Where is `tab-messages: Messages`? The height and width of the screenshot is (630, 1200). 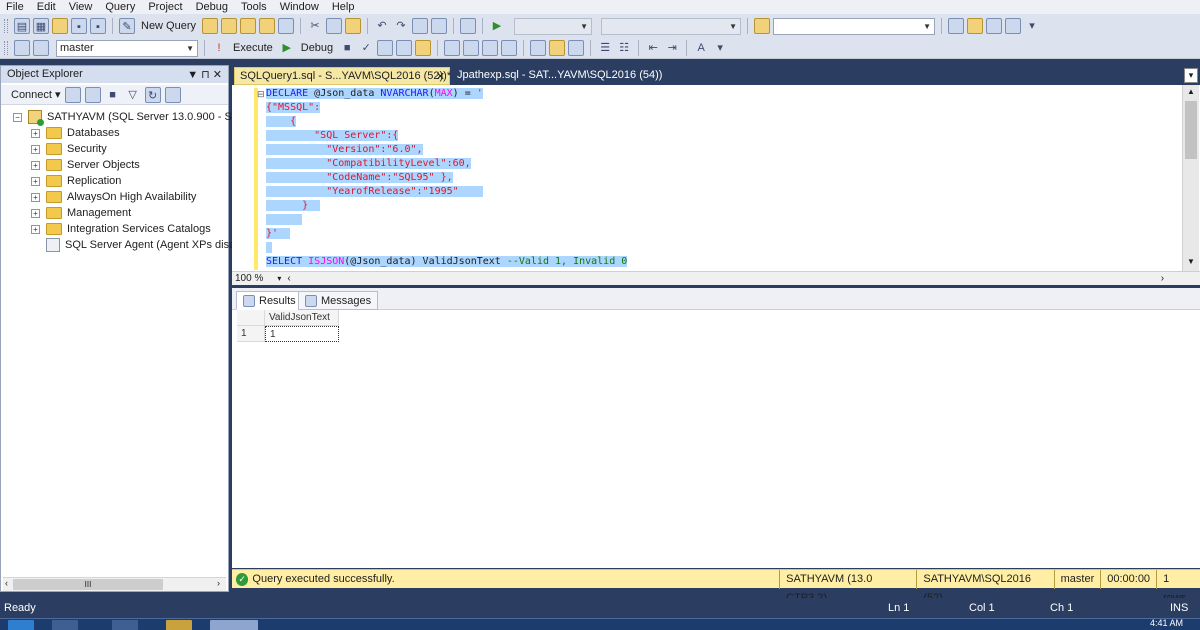 tab-messages: Messages is located at coordinates (338, 300).